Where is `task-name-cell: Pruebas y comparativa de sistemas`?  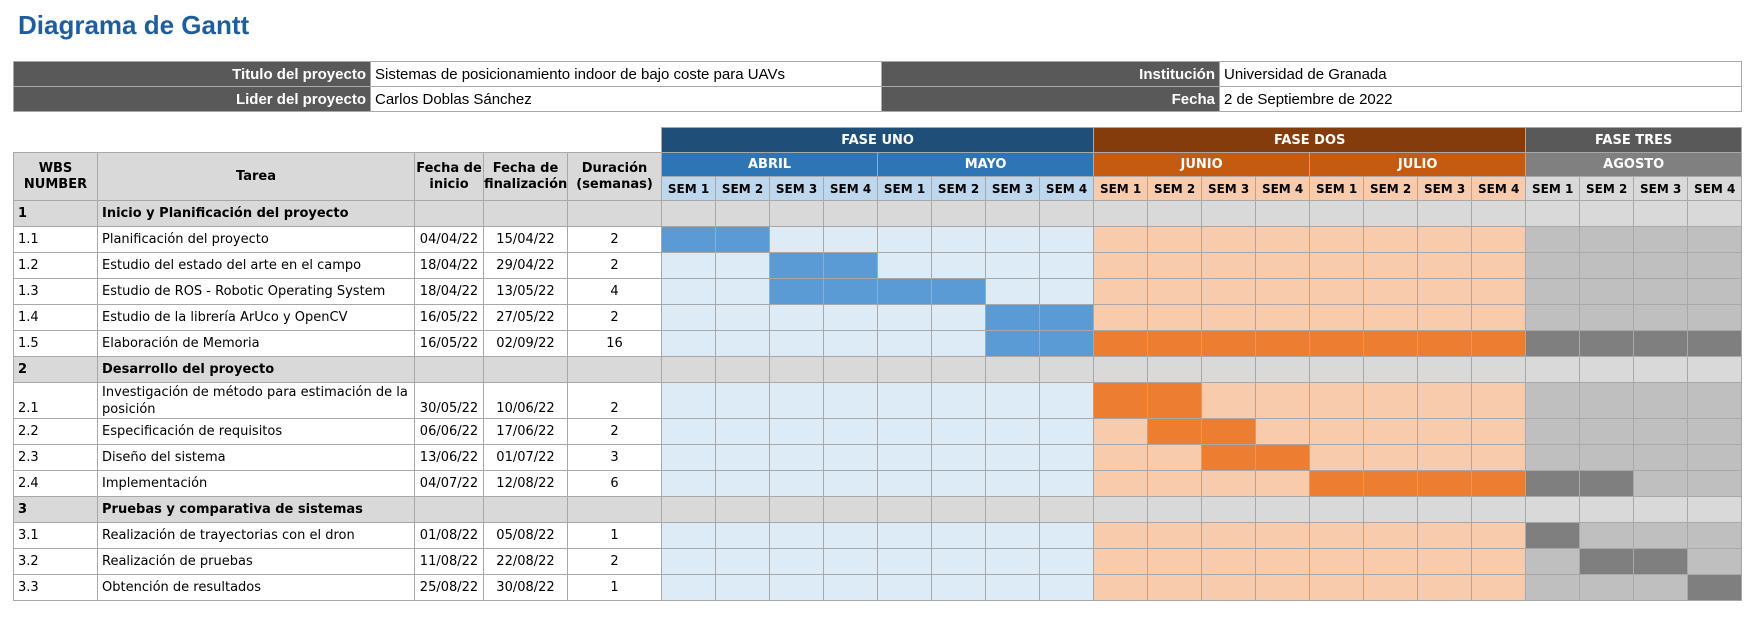
task-name-cell: Pruebas y comparativa de sistemas is located at coordinates (256, 509).